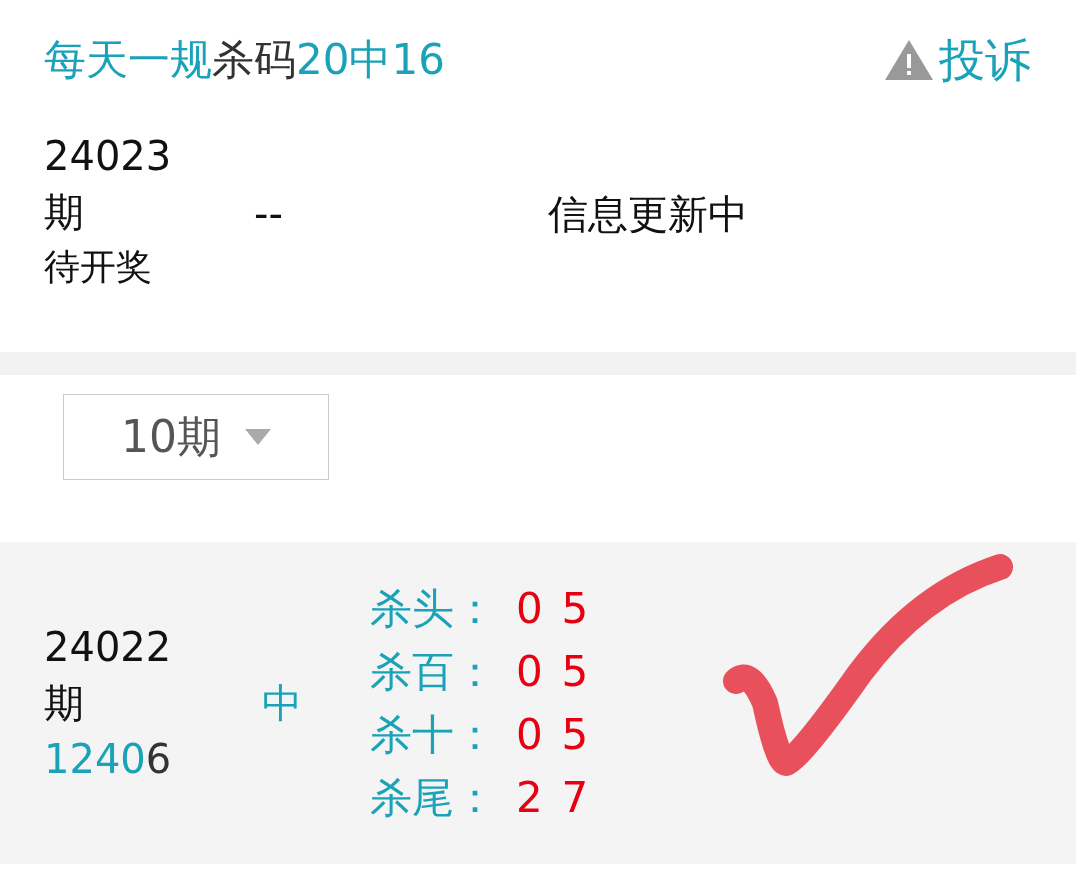 The image size is (1076, 884). I want to click on page-title: 每天一规杀码20中16, so click(244, 60).